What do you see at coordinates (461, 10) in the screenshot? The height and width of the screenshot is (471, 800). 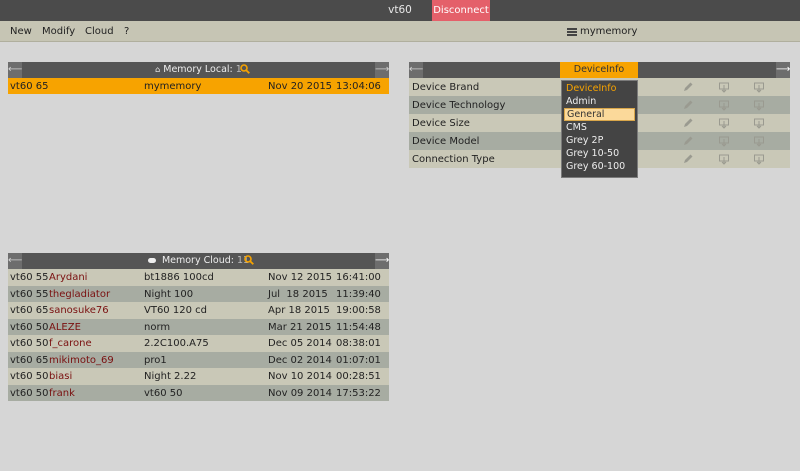 I see `disconnect-button: Disconnect` at bounding box center [461, 10].